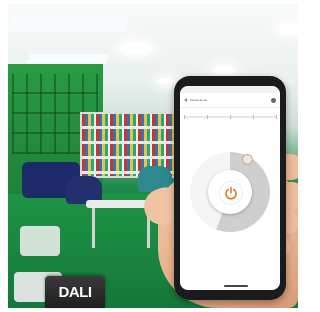 The width and height of the screenshot is (320, 312). Describe the element at coordinates (185, 100) in the screenshot. I see `back-arrow-icon` at that location.